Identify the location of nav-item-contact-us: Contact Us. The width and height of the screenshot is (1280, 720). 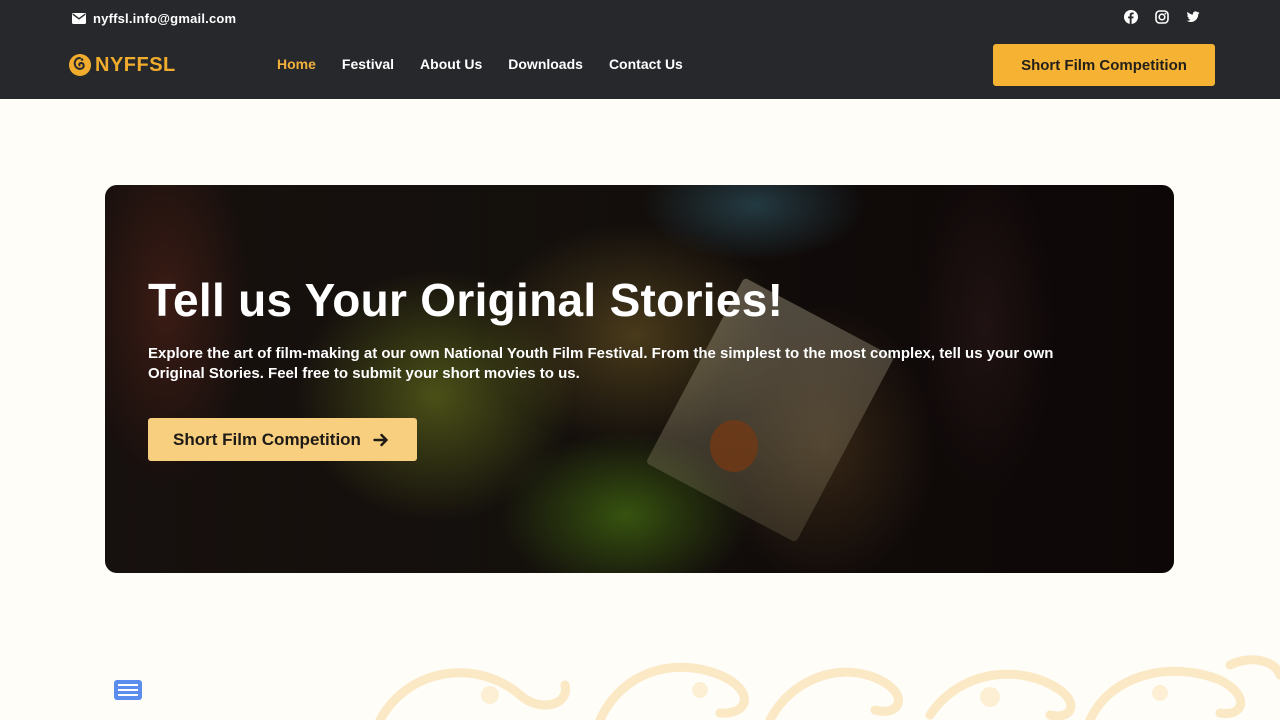
(646, 64).